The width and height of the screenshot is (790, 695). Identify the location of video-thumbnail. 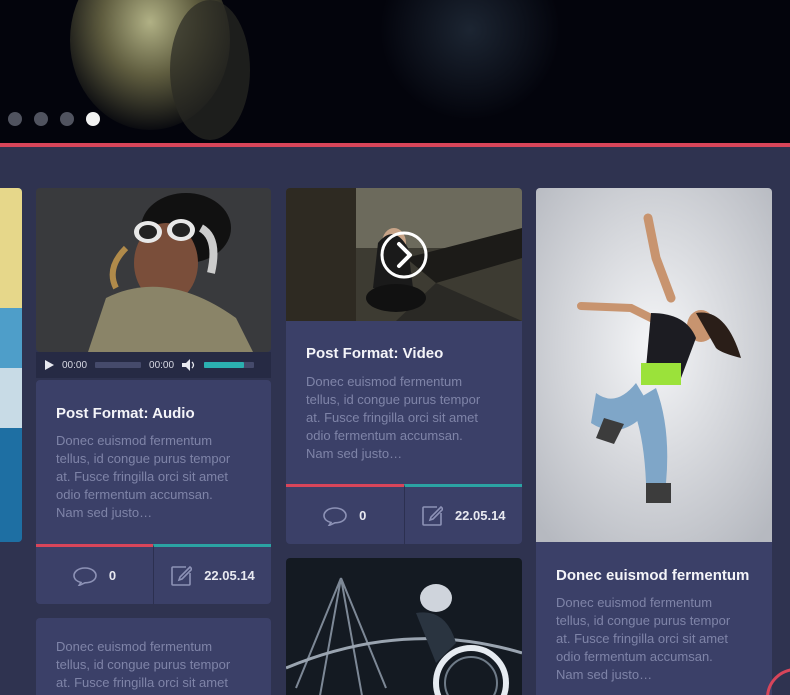
(404, 254).